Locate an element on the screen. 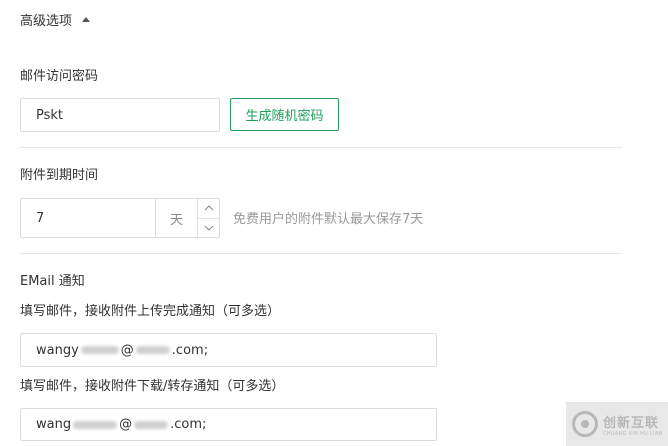  upload-email-prefix: wangy is located at coordinates (57, 350).